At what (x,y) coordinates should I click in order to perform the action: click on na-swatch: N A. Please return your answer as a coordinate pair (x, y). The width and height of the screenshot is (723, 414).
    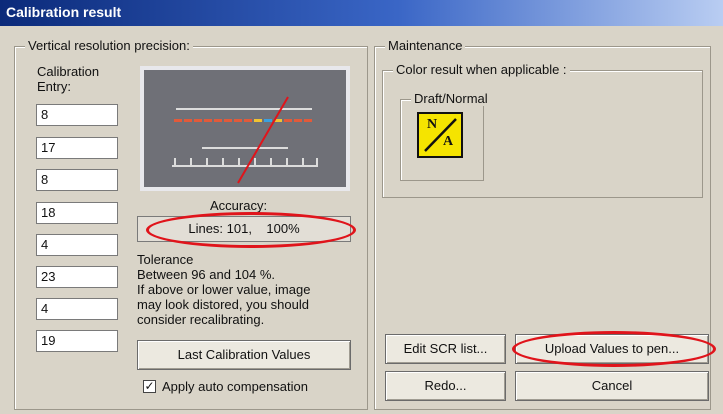
    Looking at the image, I should click on (440, 135).